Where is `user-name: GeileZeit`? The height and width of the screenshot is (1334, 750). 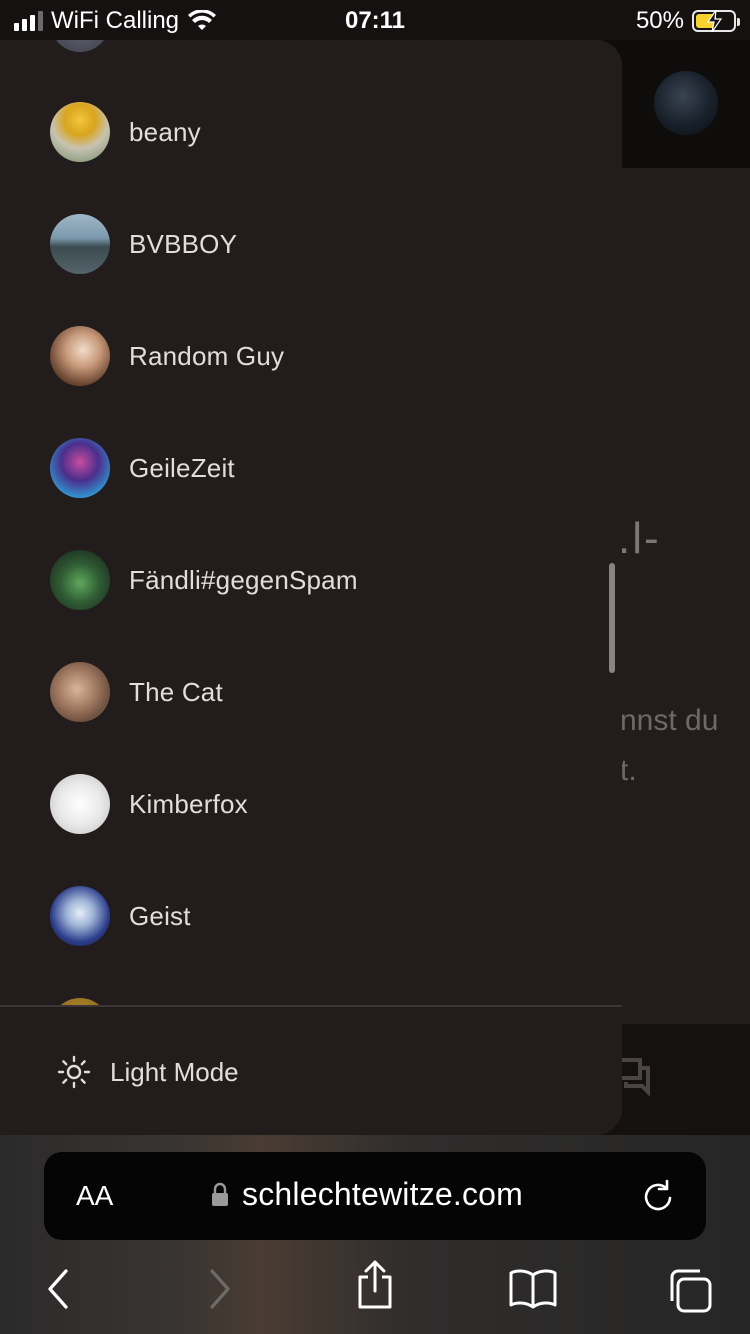 user-name: GeileZeit is located at coordinates (182, 467).